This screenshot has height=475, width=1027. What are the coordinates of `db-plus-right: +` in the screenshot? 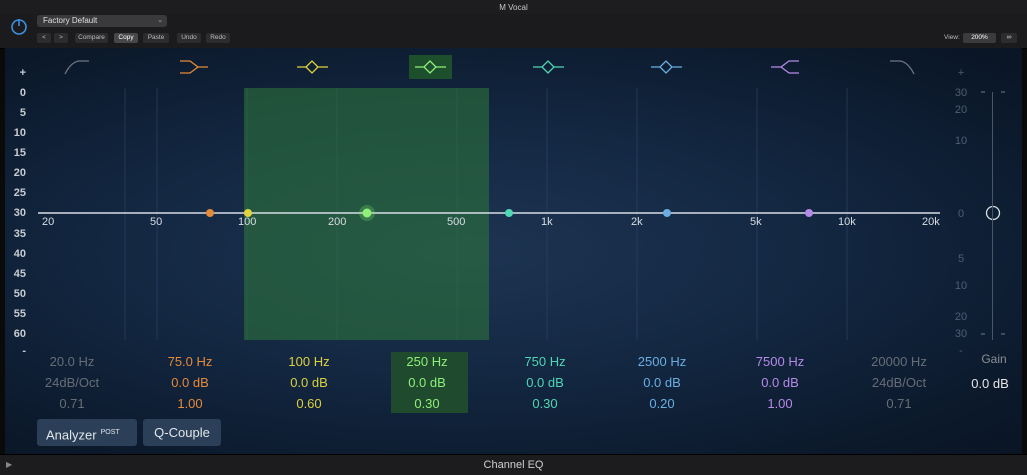 It's located at (961, 73).